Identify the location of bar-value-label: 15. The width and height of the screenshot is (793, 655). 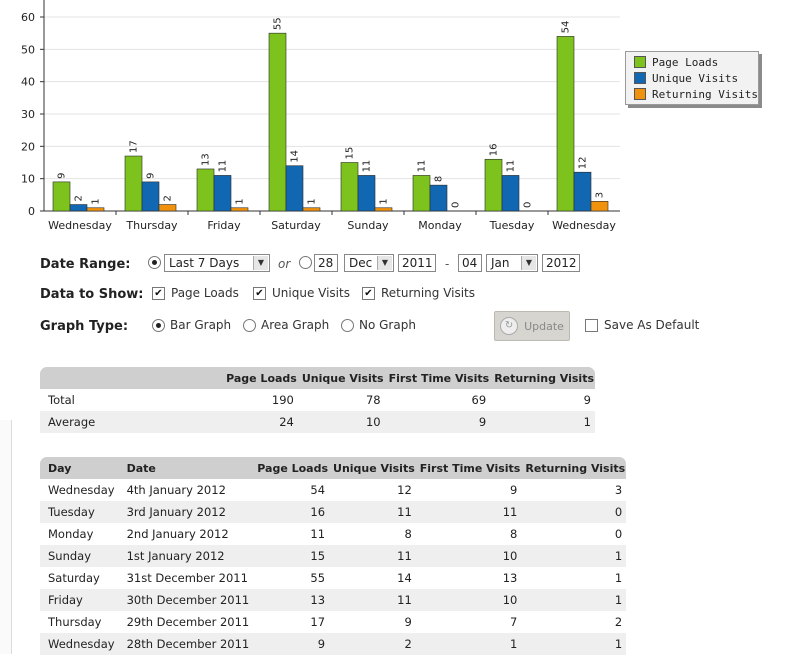
(350, 153).